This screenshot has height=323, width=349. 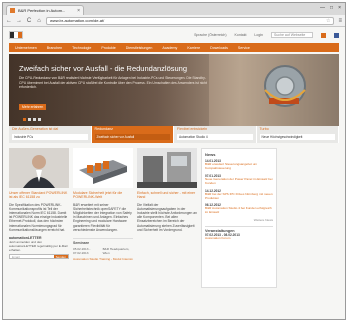 I want to click on language-link: Sprache (Österreich), so click(x=210, y=35).